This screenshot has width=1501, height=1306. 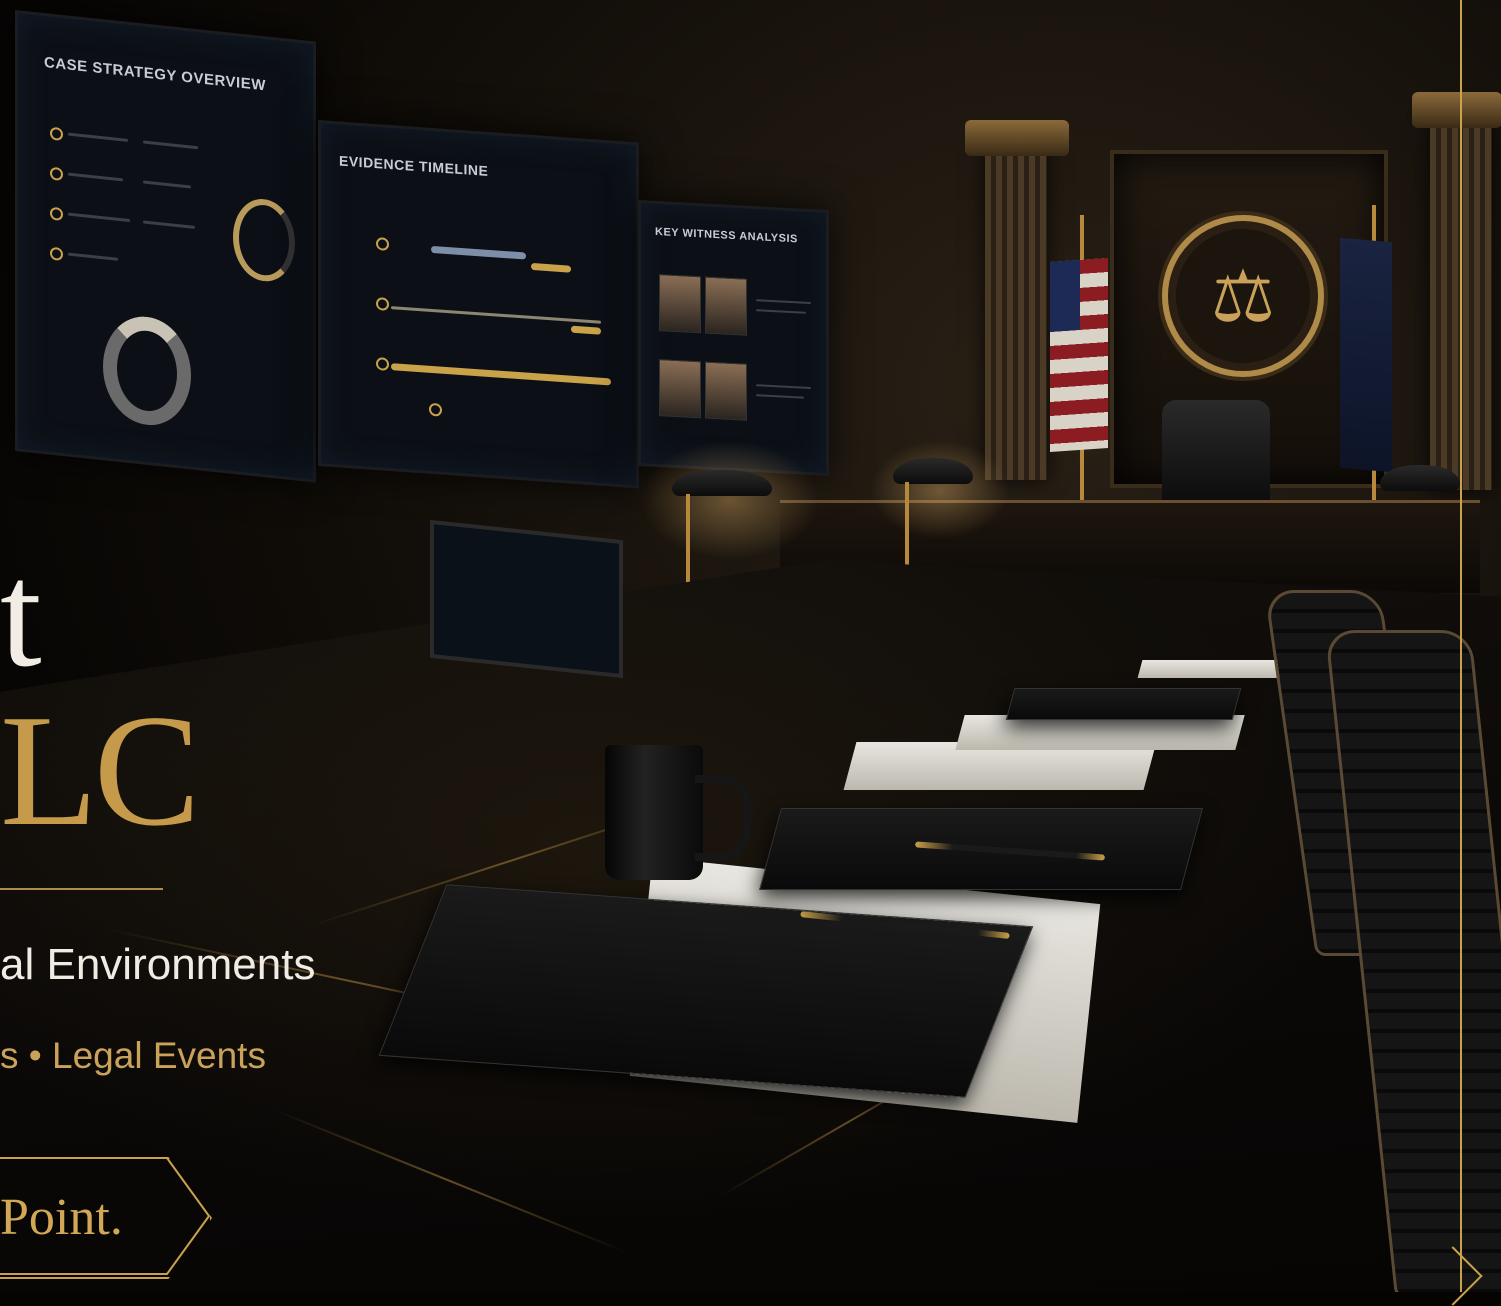 What do you see at coordinates (133, 1055) in the screenshot?
I see `services-list: s • Legal Events` at bounding box center [133, 1055].